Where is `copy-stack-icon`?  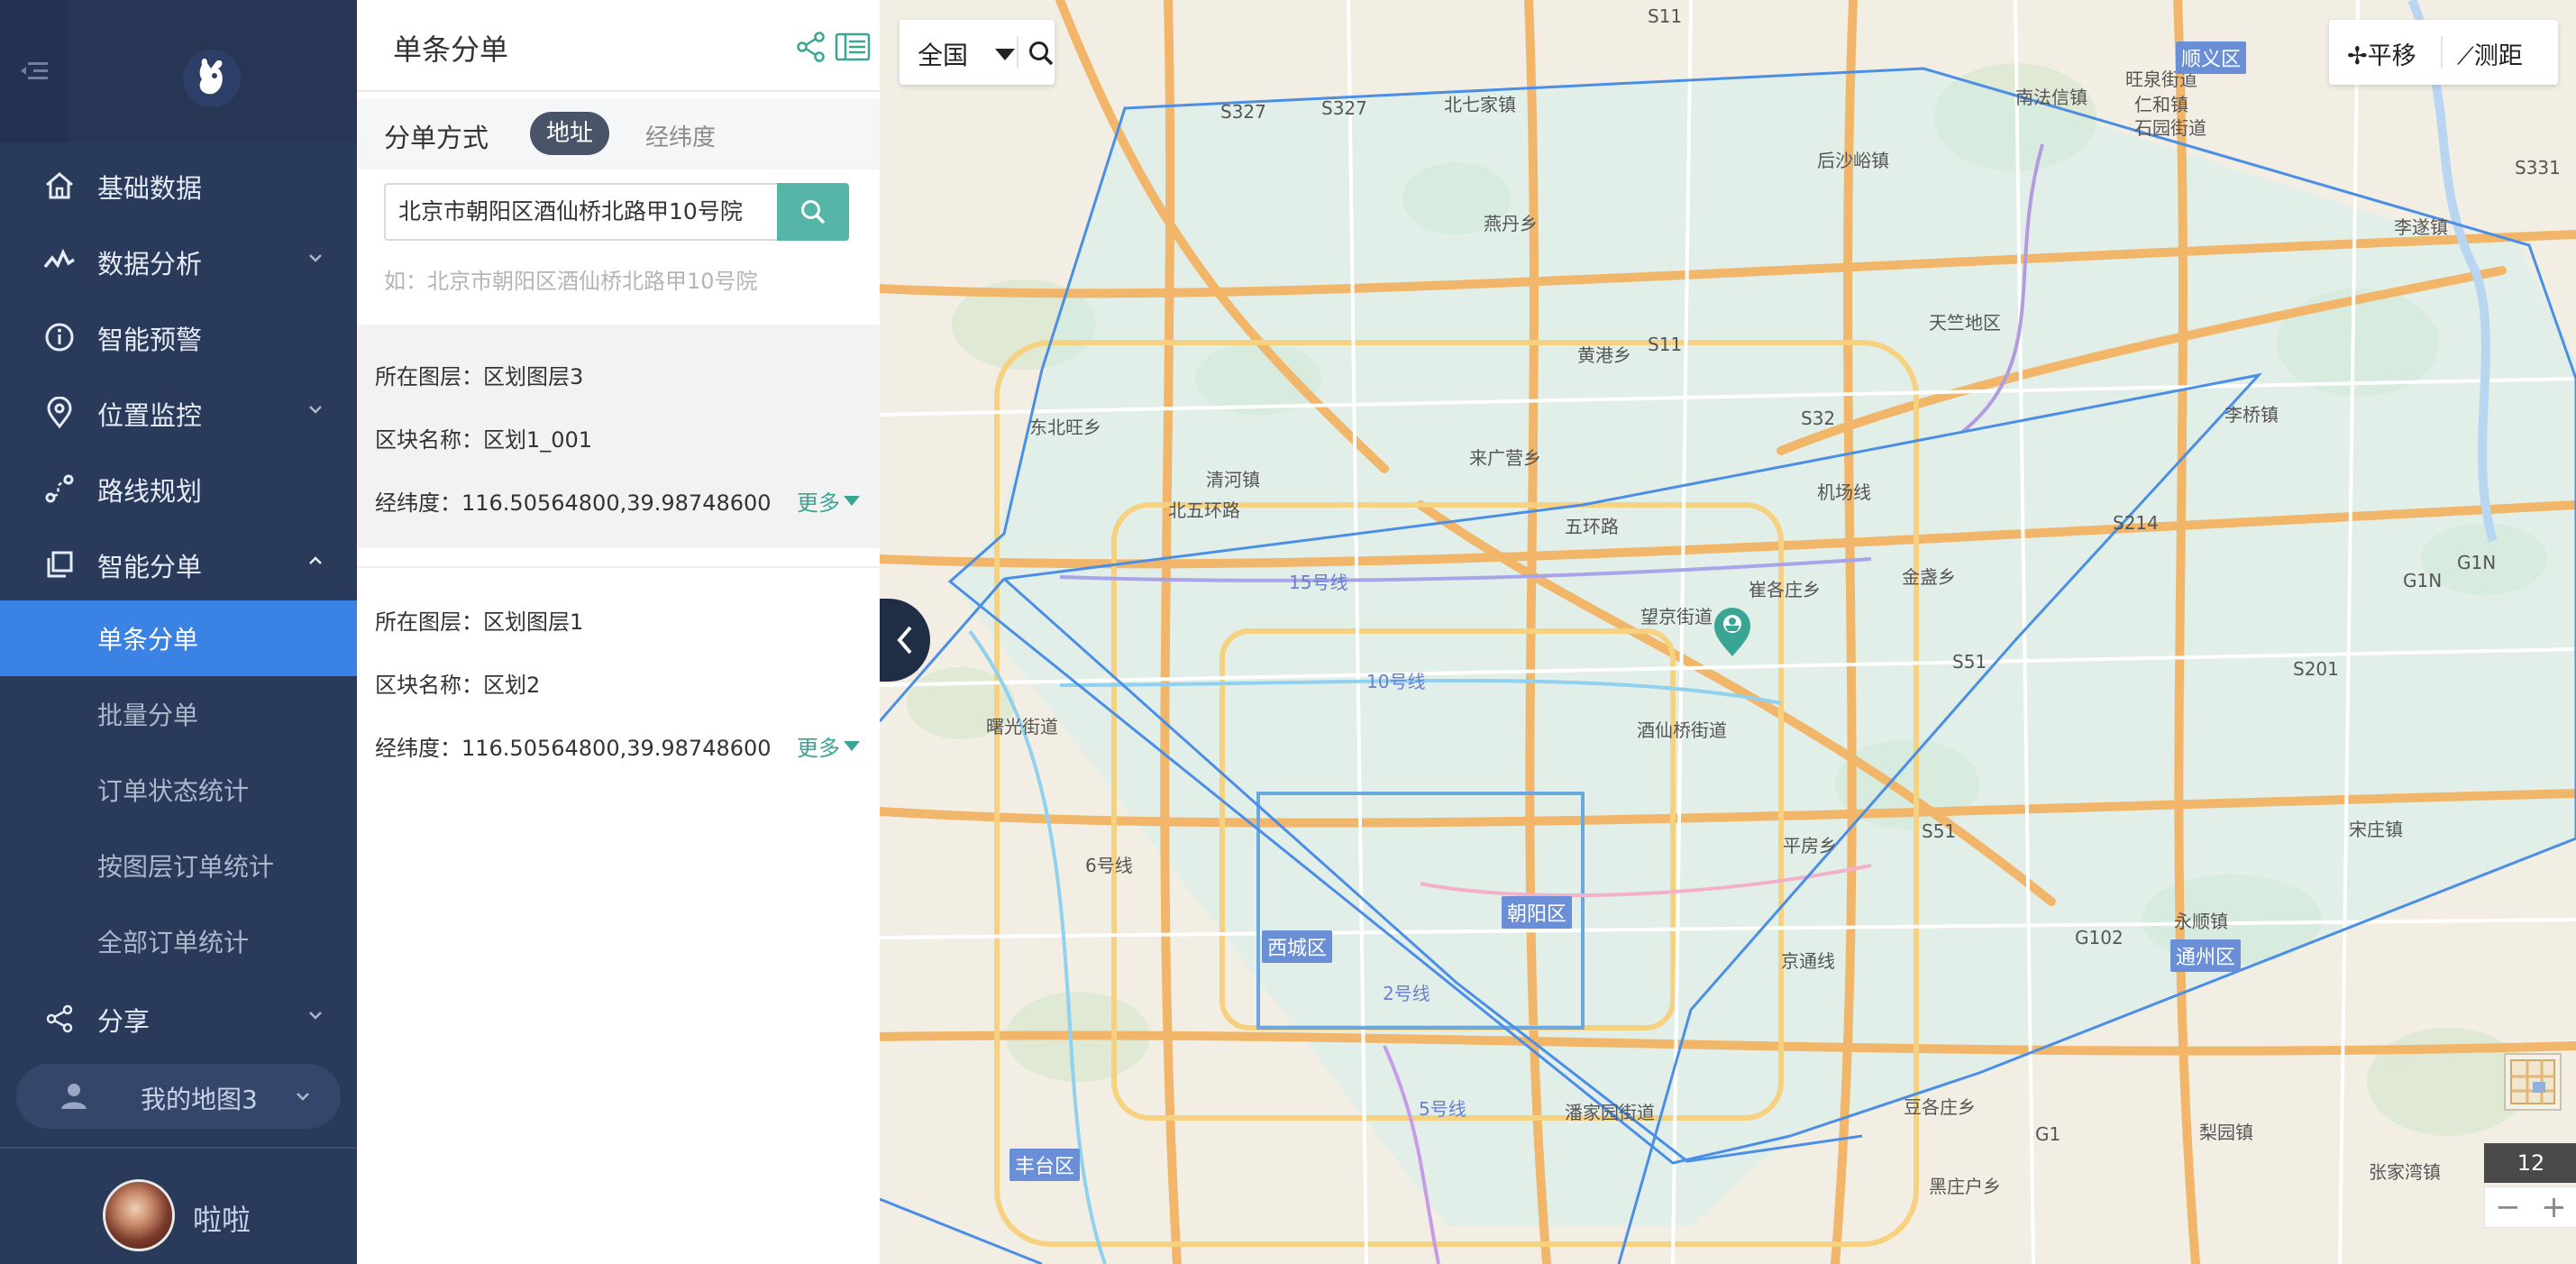 copy-stack-icon is located at coordinates (60, 564).